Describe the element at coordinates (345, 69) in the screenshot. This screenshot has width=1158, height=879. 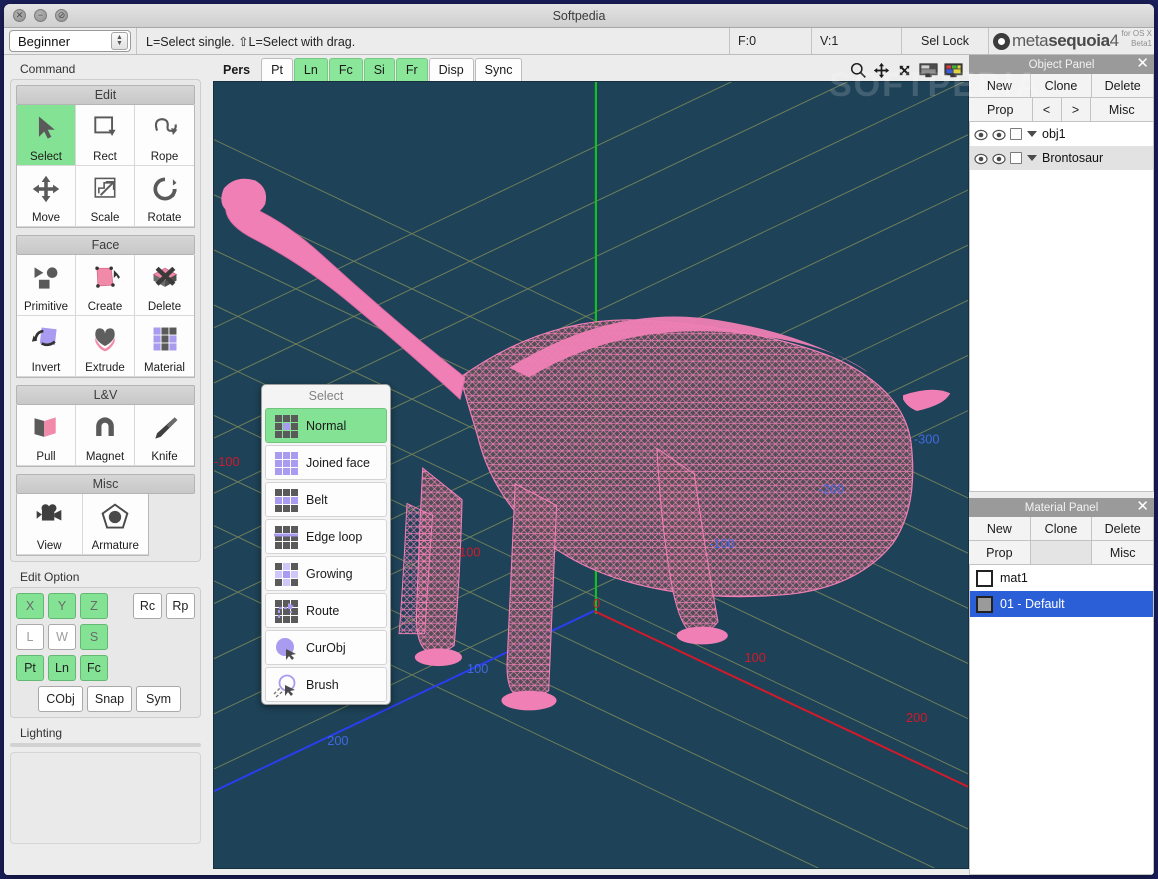
I see `viewport-tab-fc: Fc` at that location.